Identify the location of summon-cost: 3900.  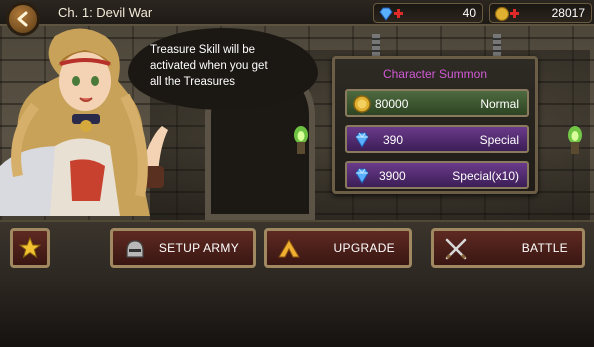
(392, 176).